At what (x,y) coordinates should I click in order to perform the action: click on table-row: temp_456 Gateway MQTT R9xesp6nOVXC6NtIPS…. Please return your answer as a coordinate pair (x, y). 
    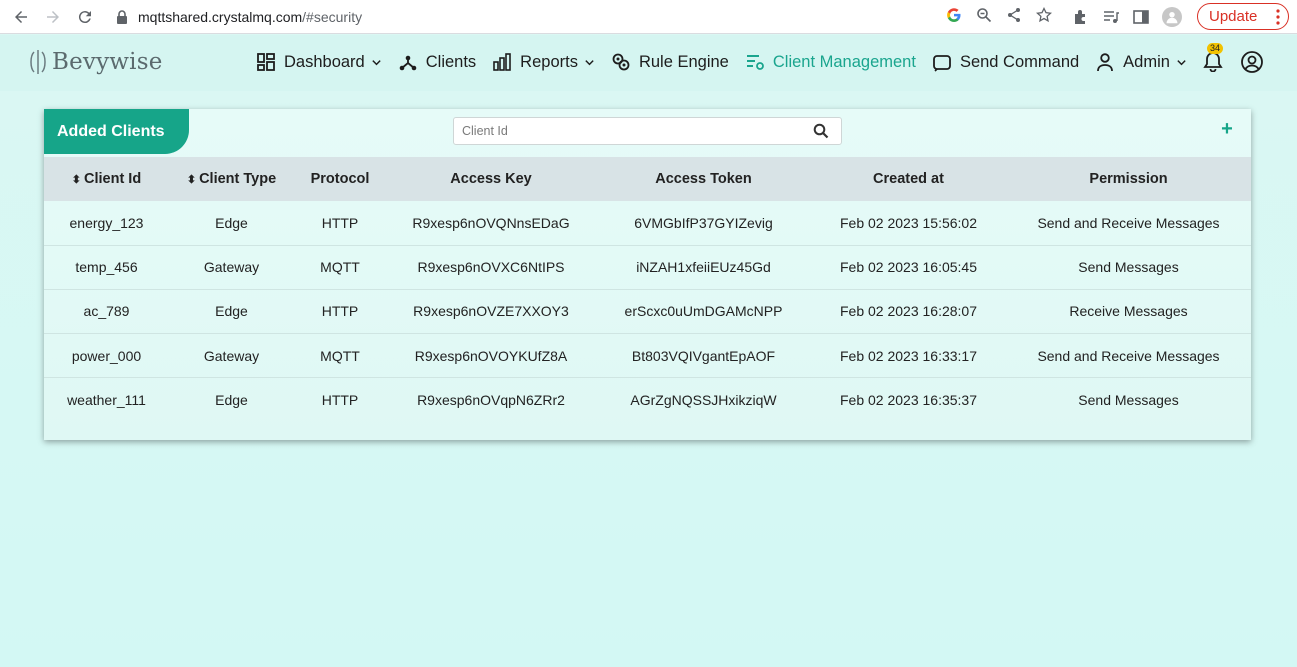
    Looking at the image, I should click on (647, 267).